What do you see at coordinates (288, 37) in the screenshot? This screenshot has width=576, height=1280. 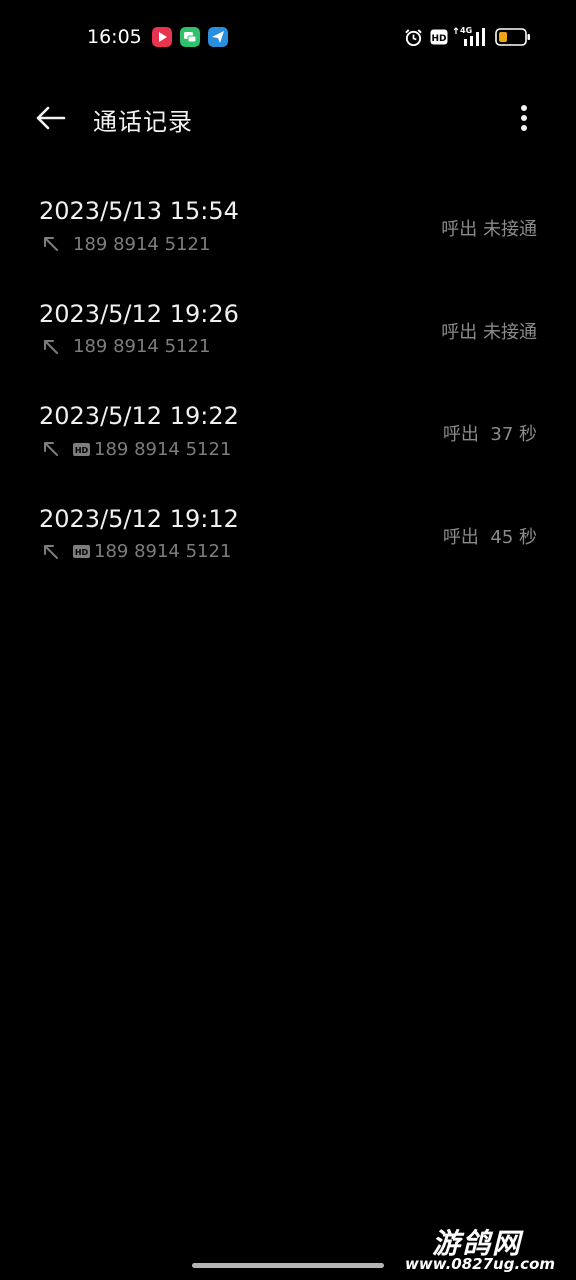 I see `status-bar: 16:05 HD 4G` at bounding box center [288, 37].